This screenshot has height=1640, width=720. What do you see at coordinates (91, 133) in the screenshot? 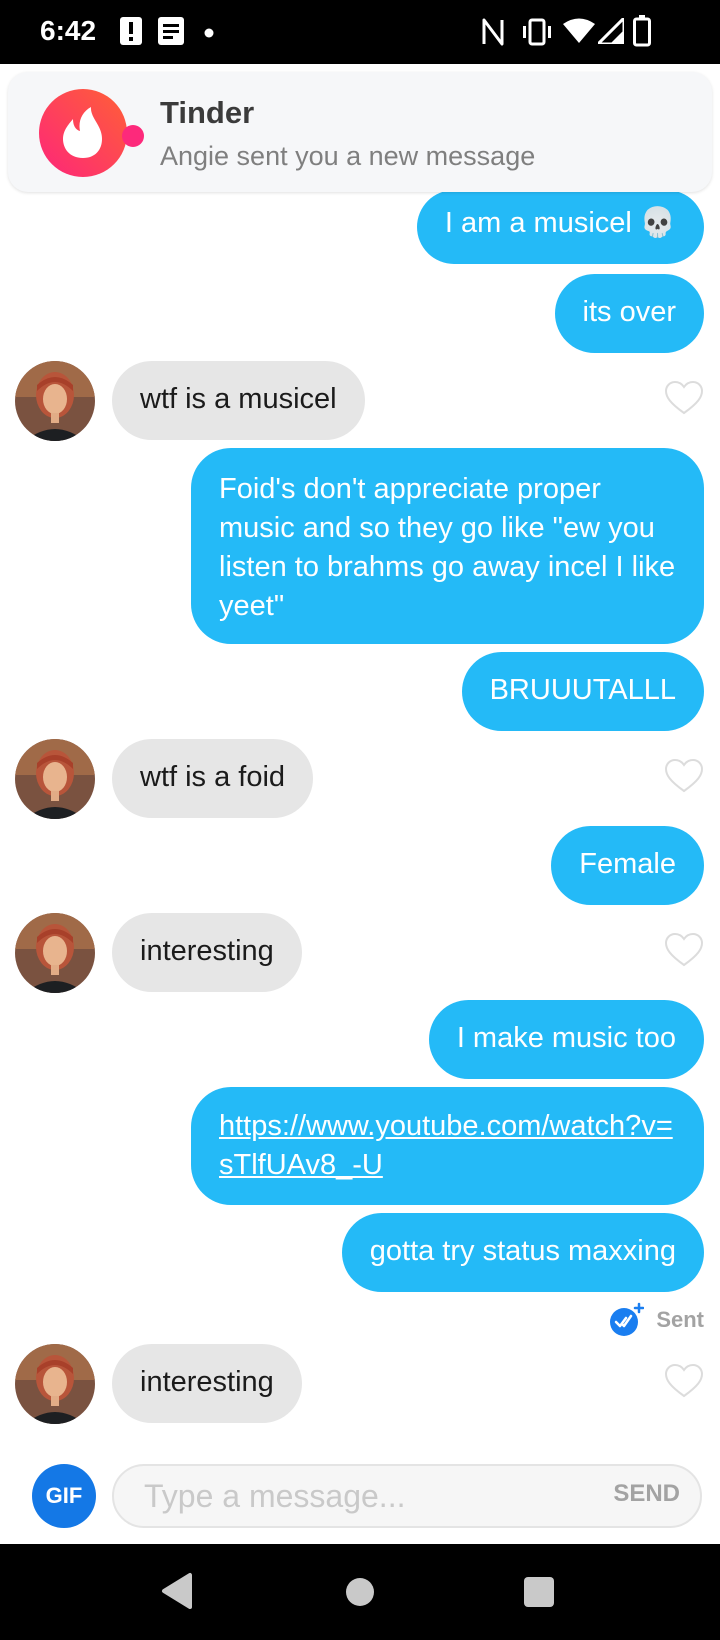
I see `tinder-flame-icon` at bounding box center [91, 133].